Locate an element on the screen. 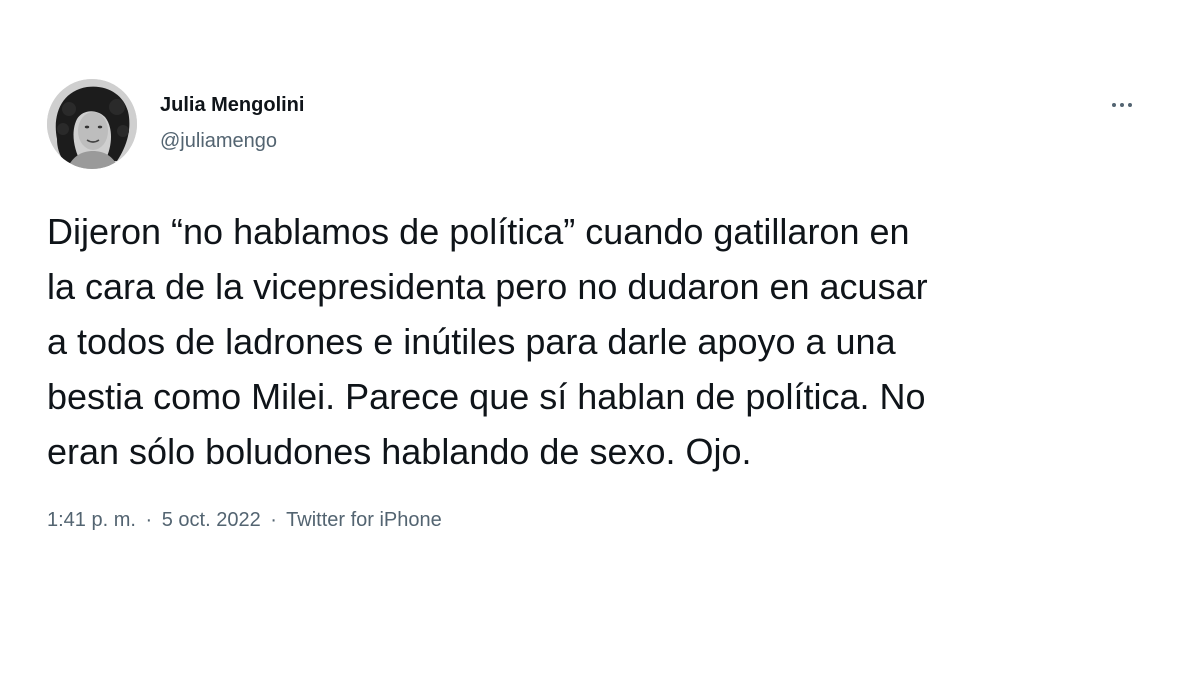  avatar-image is located at coordinates (92, 124).